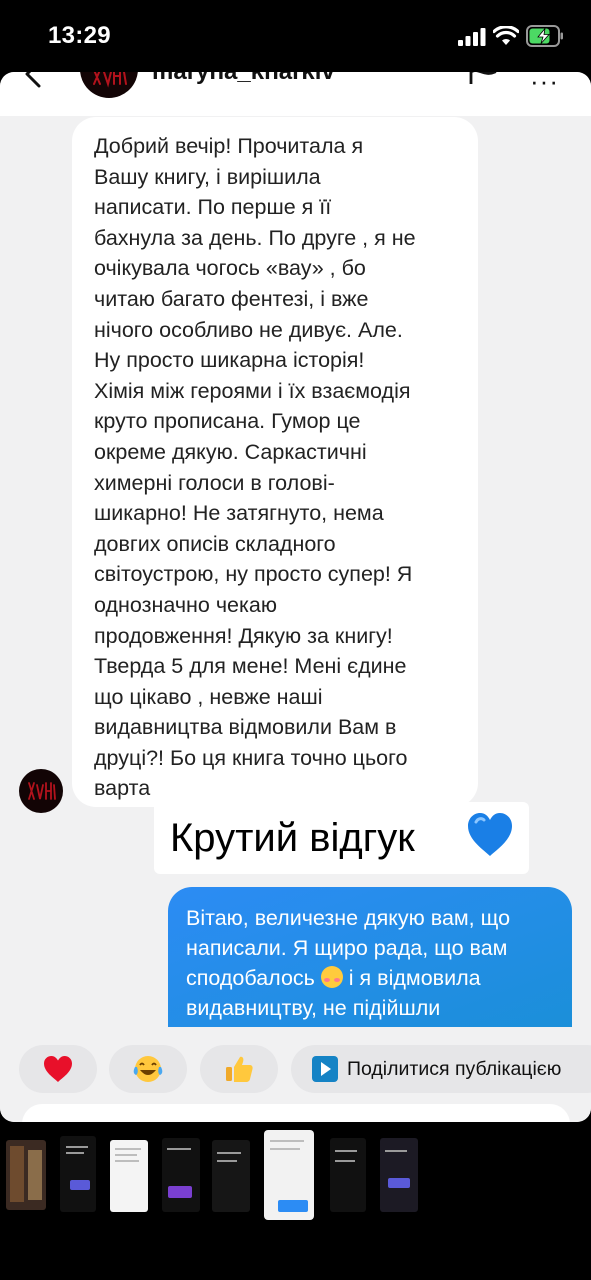 Image resolution: width=591 pixels, height=1280 pixels. I want to click on cellular-signal-icon, so click(472, 37).